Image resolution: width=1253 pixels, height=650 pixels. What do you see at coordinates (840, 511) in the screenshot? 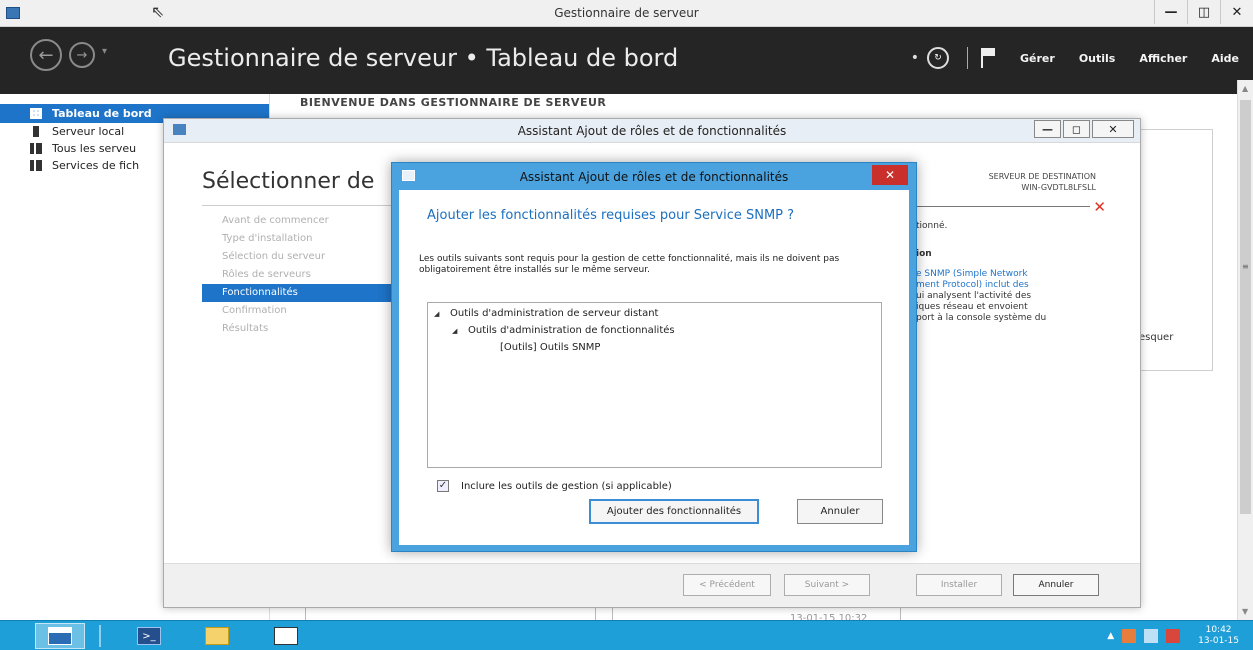
I see `dialog-cancel-button: Annuler` at bounding box center [840, 511].